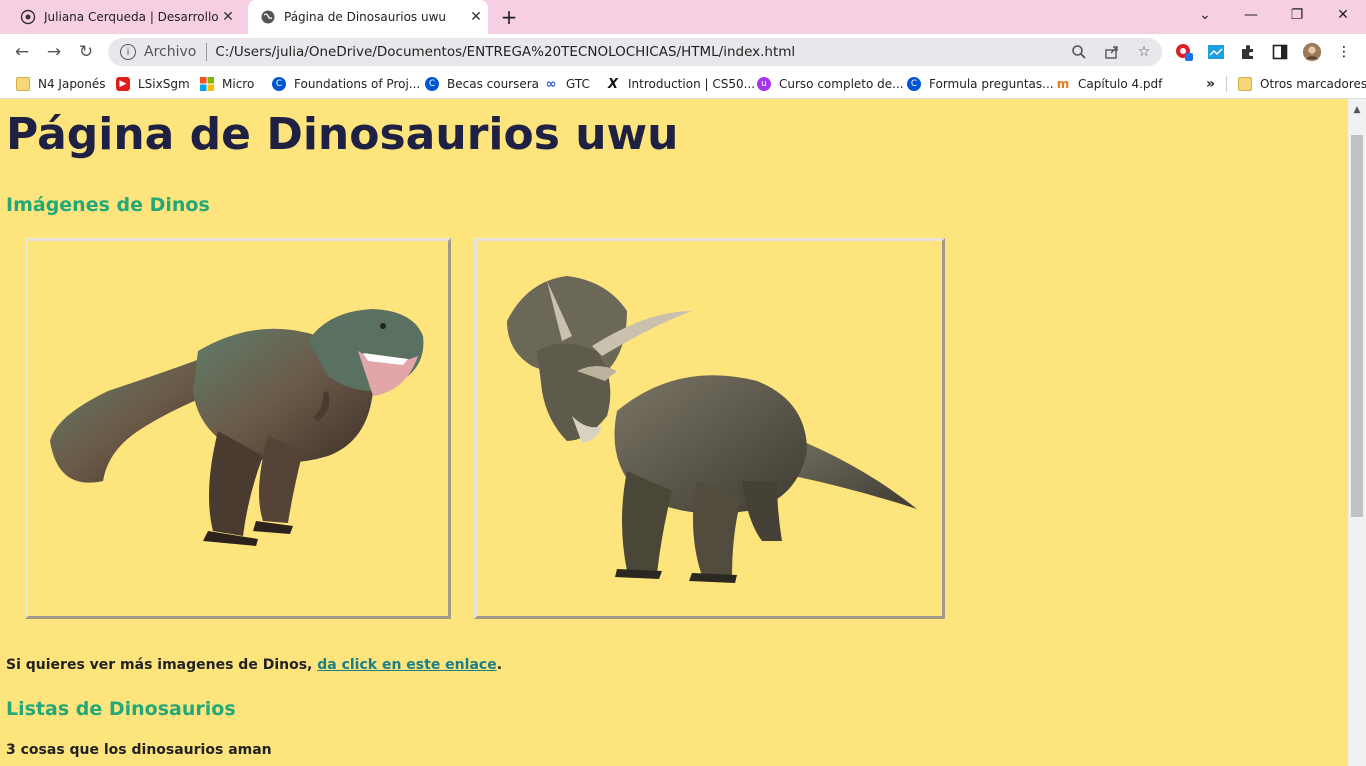  What do you see at coordinates (117, 750) in the screenshot?
I see `list-intro-text: 3 cosas que los dinosaurios` at bounding box center [117, 750].